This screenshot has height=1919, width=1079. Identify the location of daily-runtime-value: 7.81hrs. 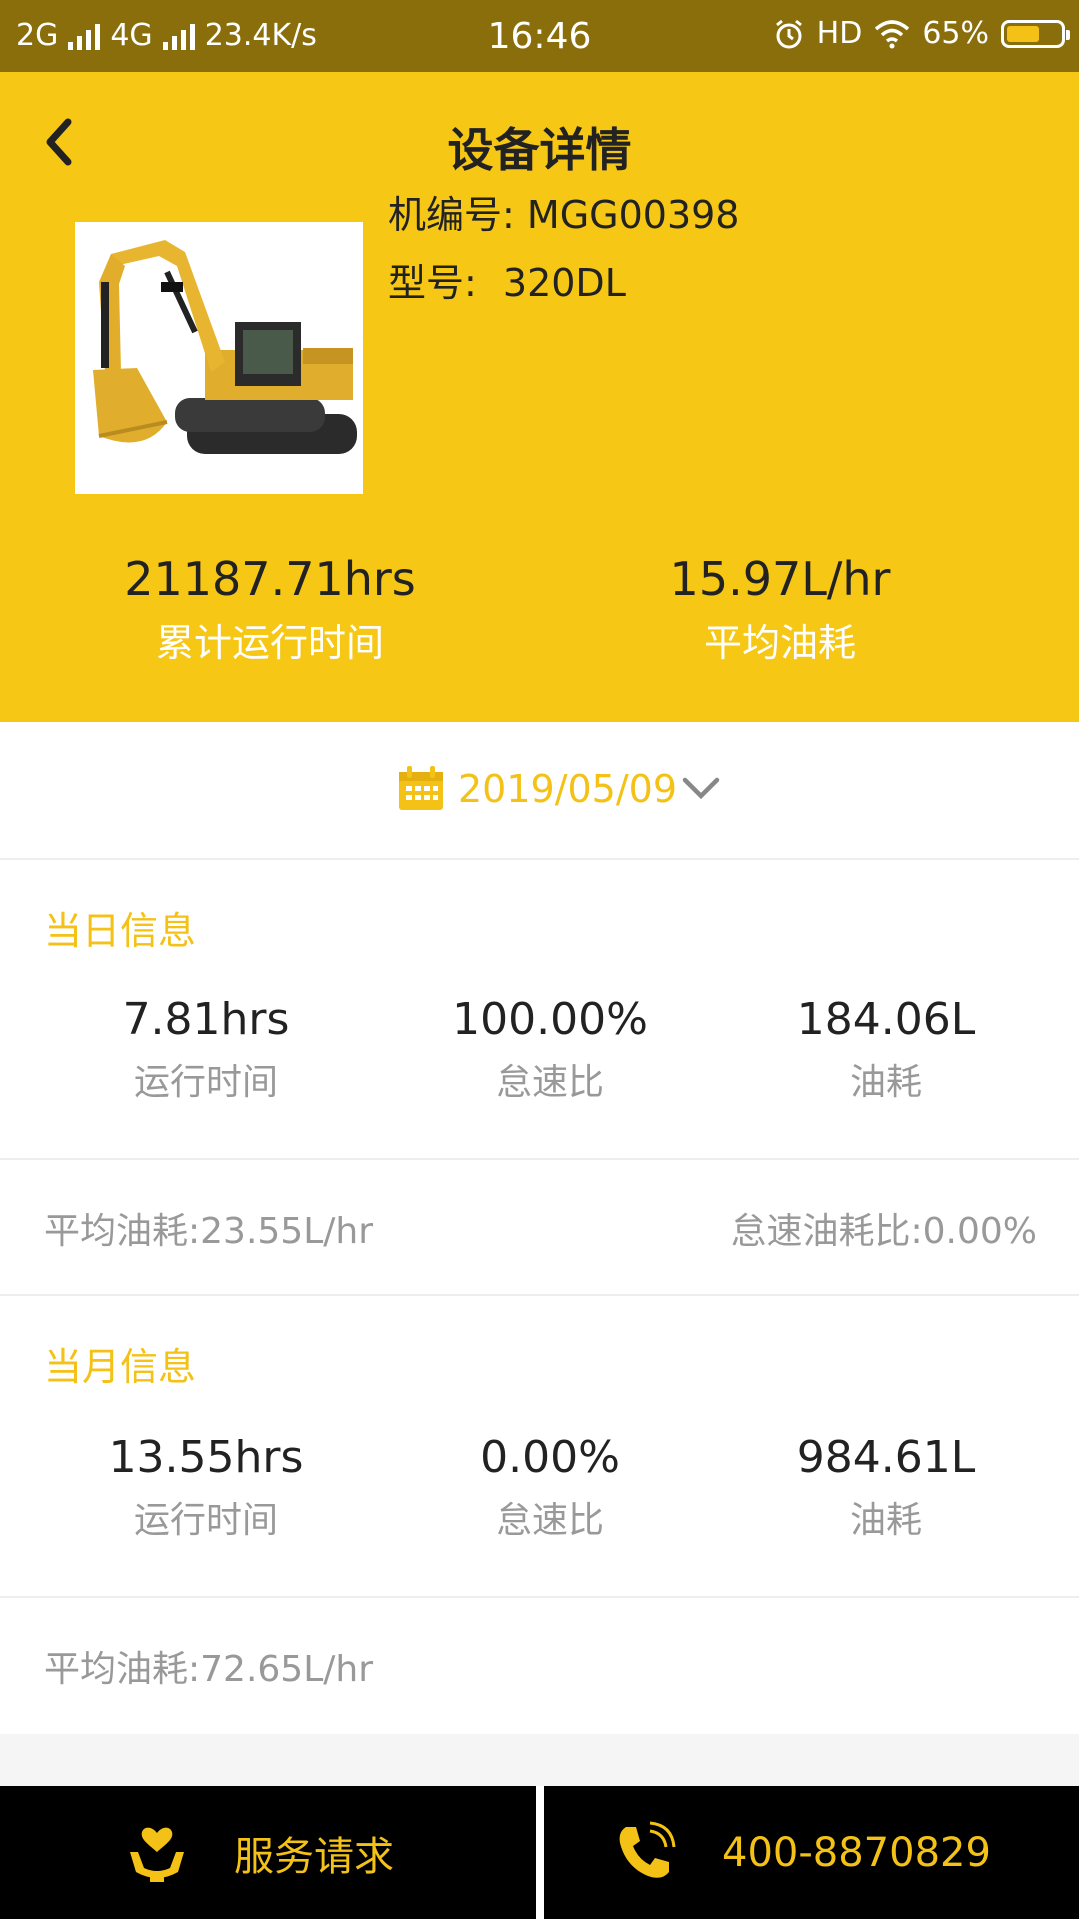
(206, 1019).